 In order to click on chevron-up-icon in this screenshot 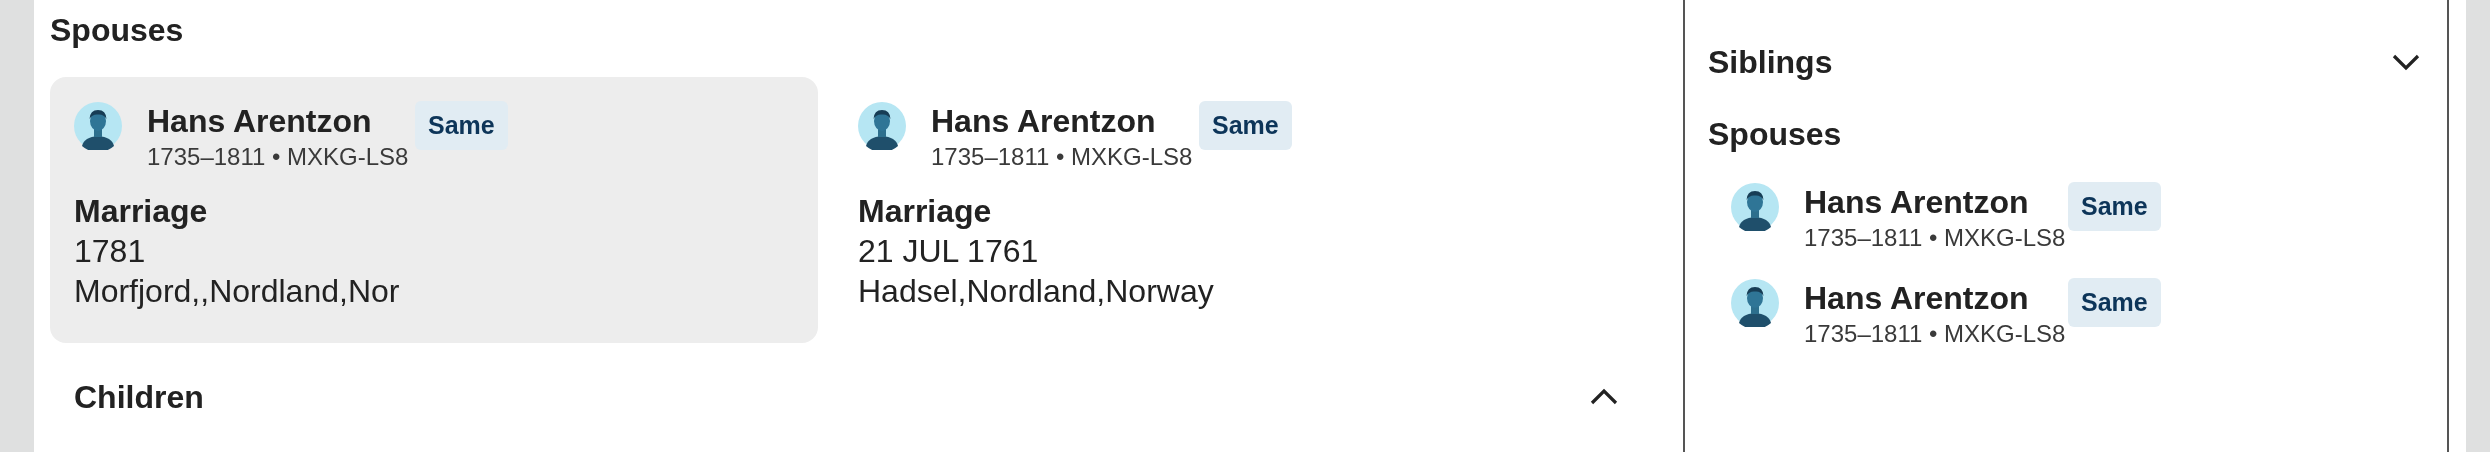, I will do `click(1604, 397)`.